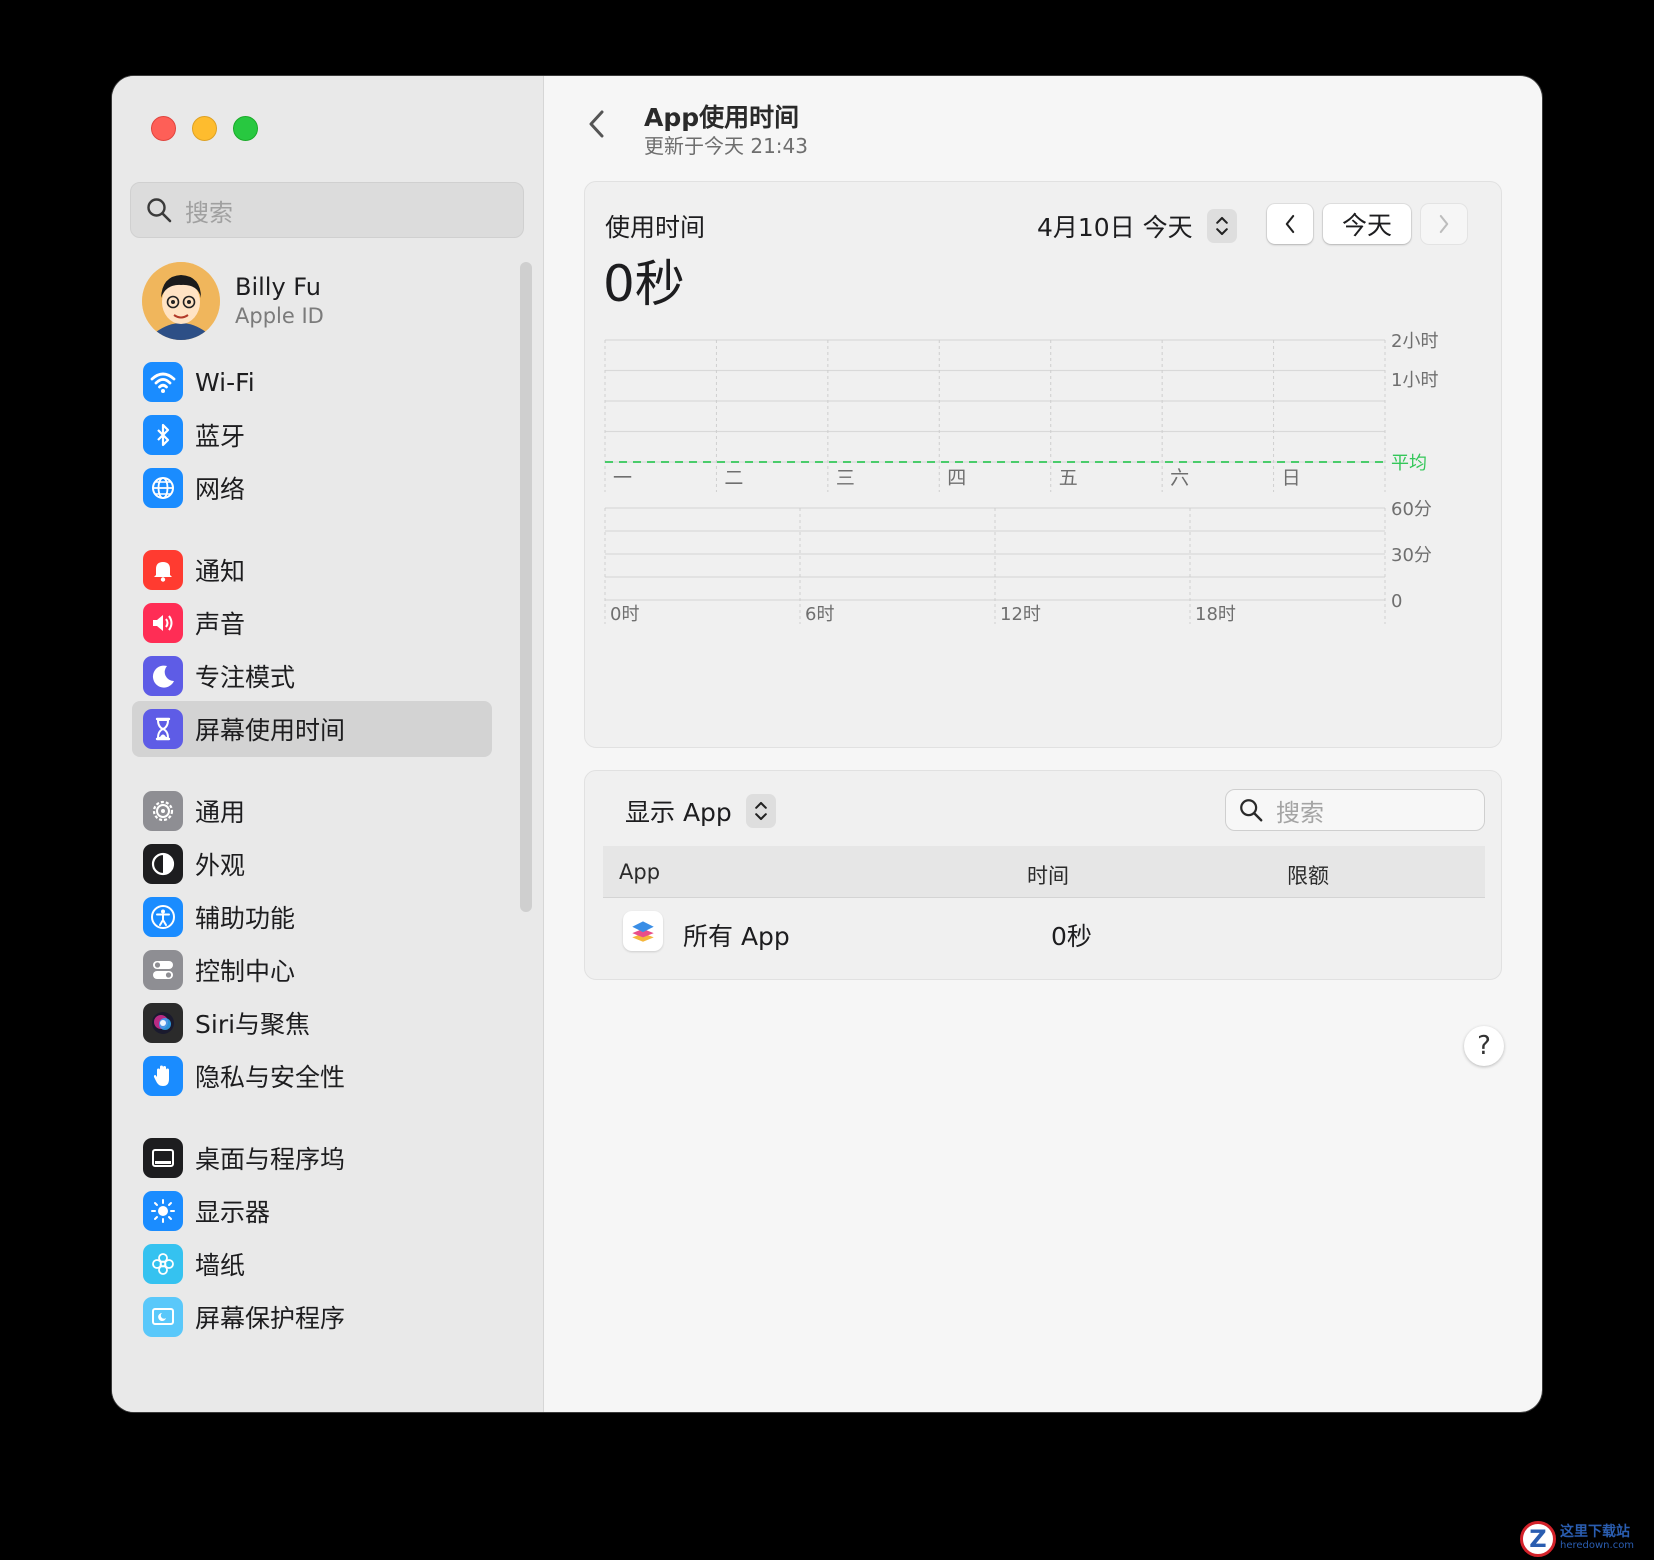 Image resolution: width=1654 pixels, height=1560 pixels. I want to click on screensaver-icon, so click(163, 1317).